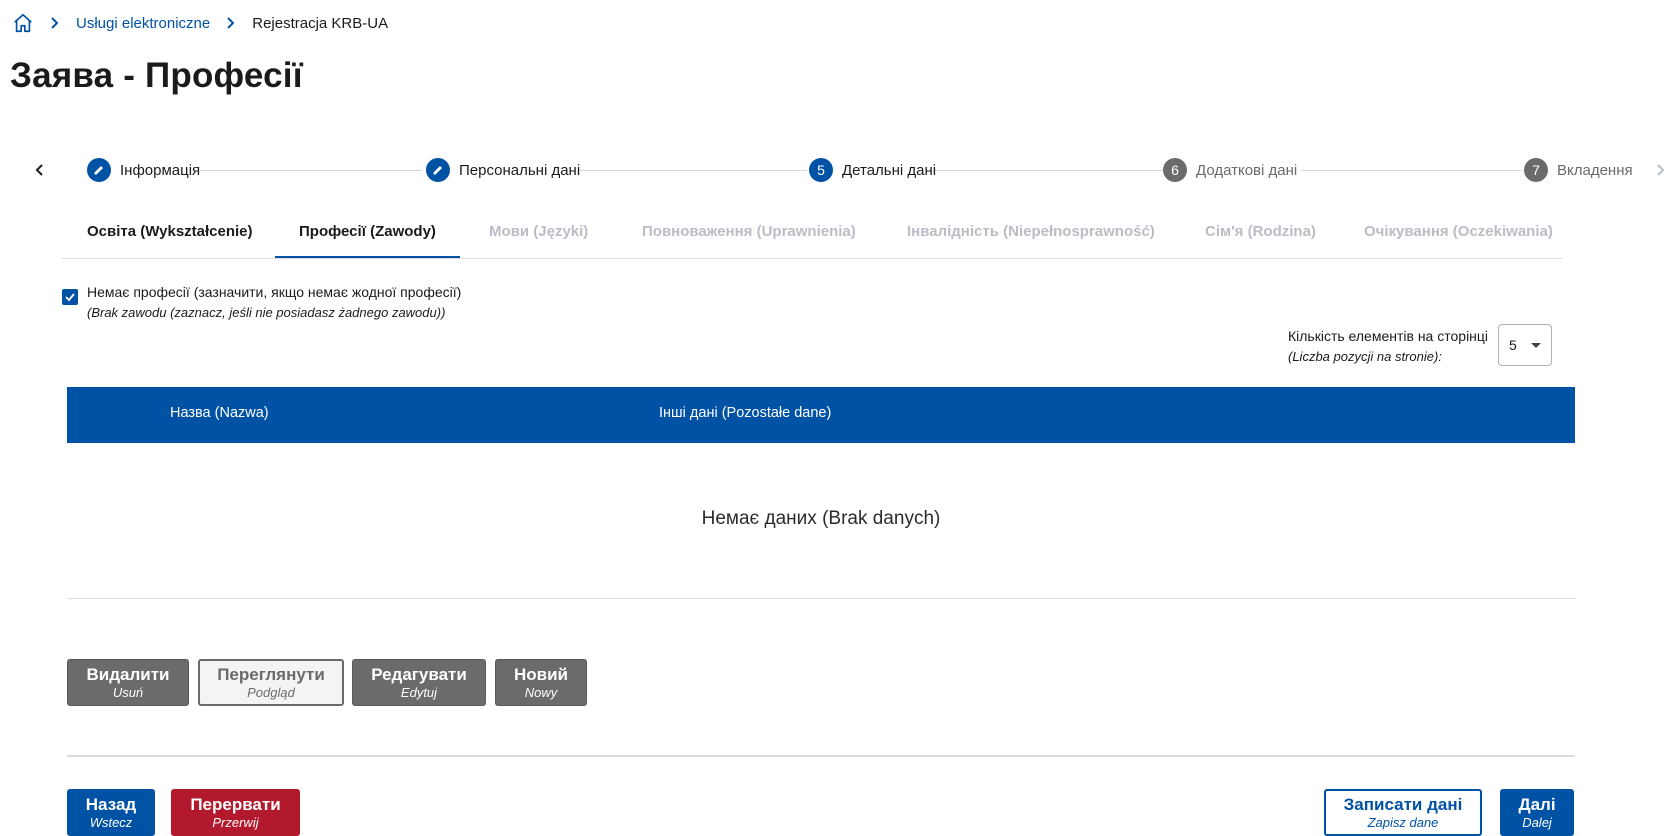  I want to click on back-button: Назад Wstecz, so click(111, 812).